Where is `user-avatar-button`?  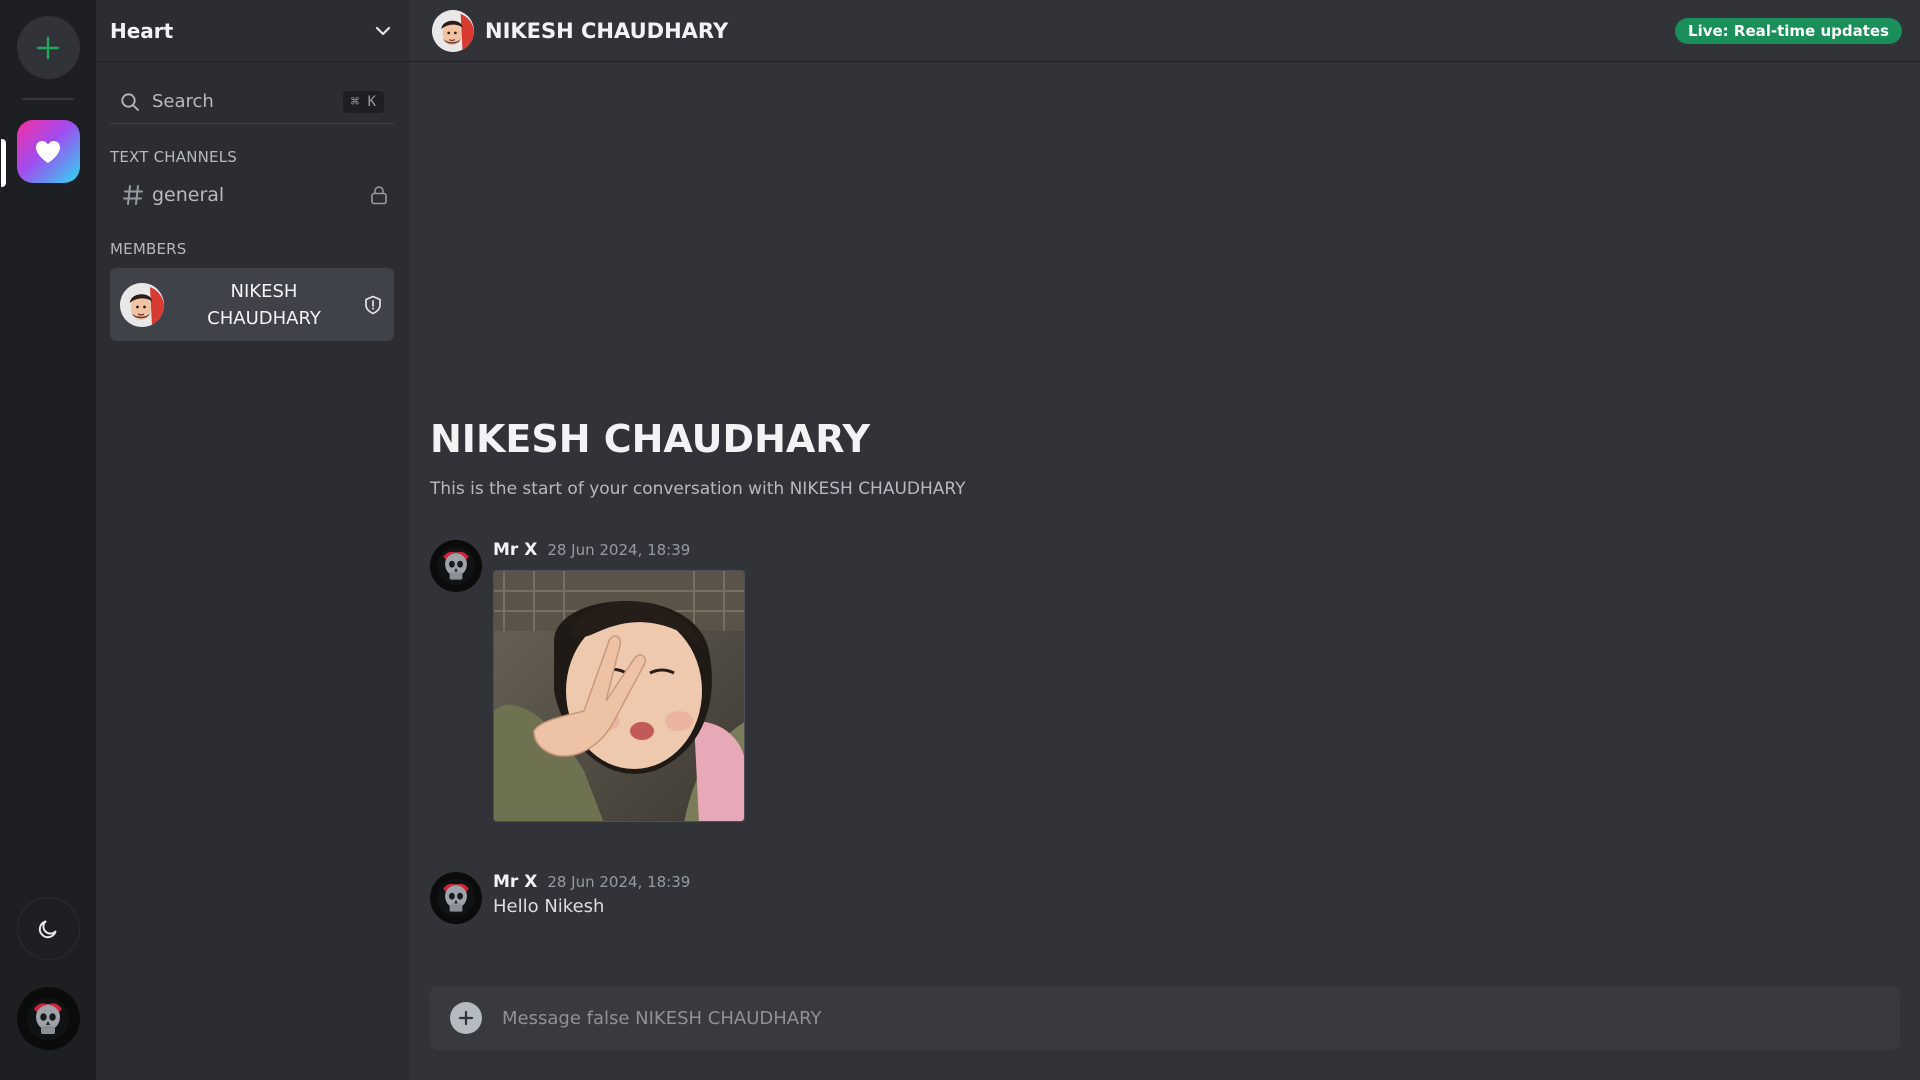
user-avatar-button is located at coordinates (48, 1018).